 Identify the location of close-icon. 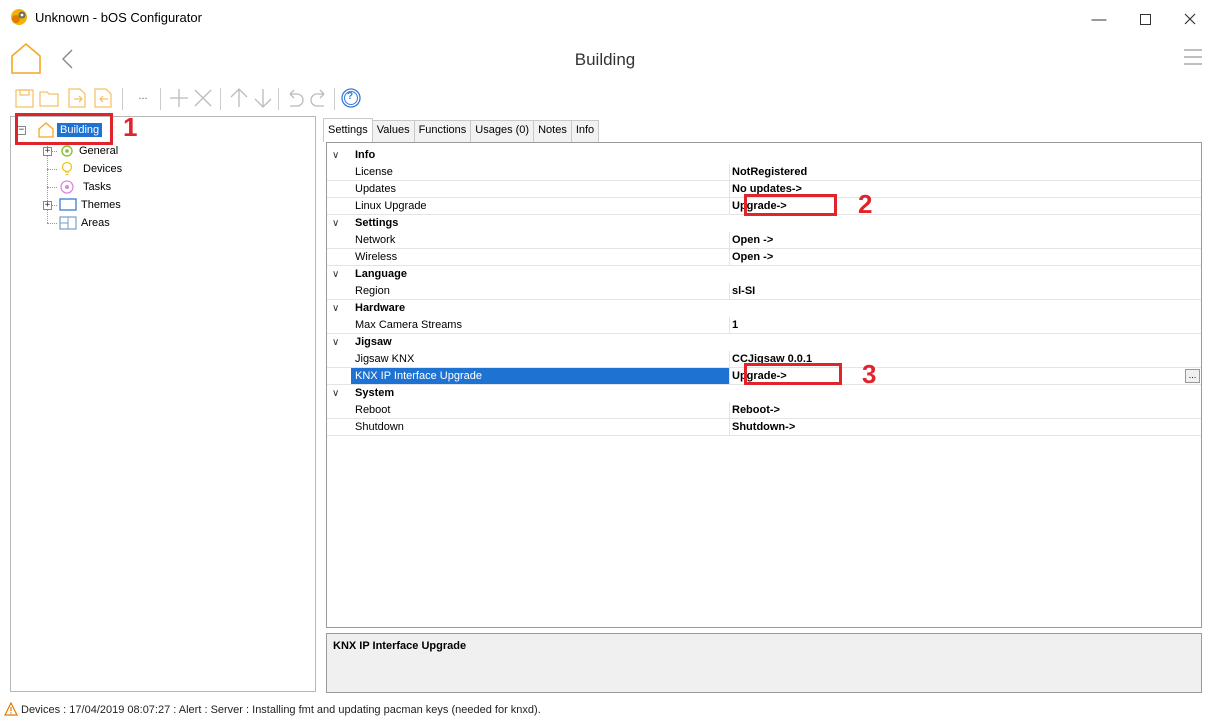
(1190, 19).